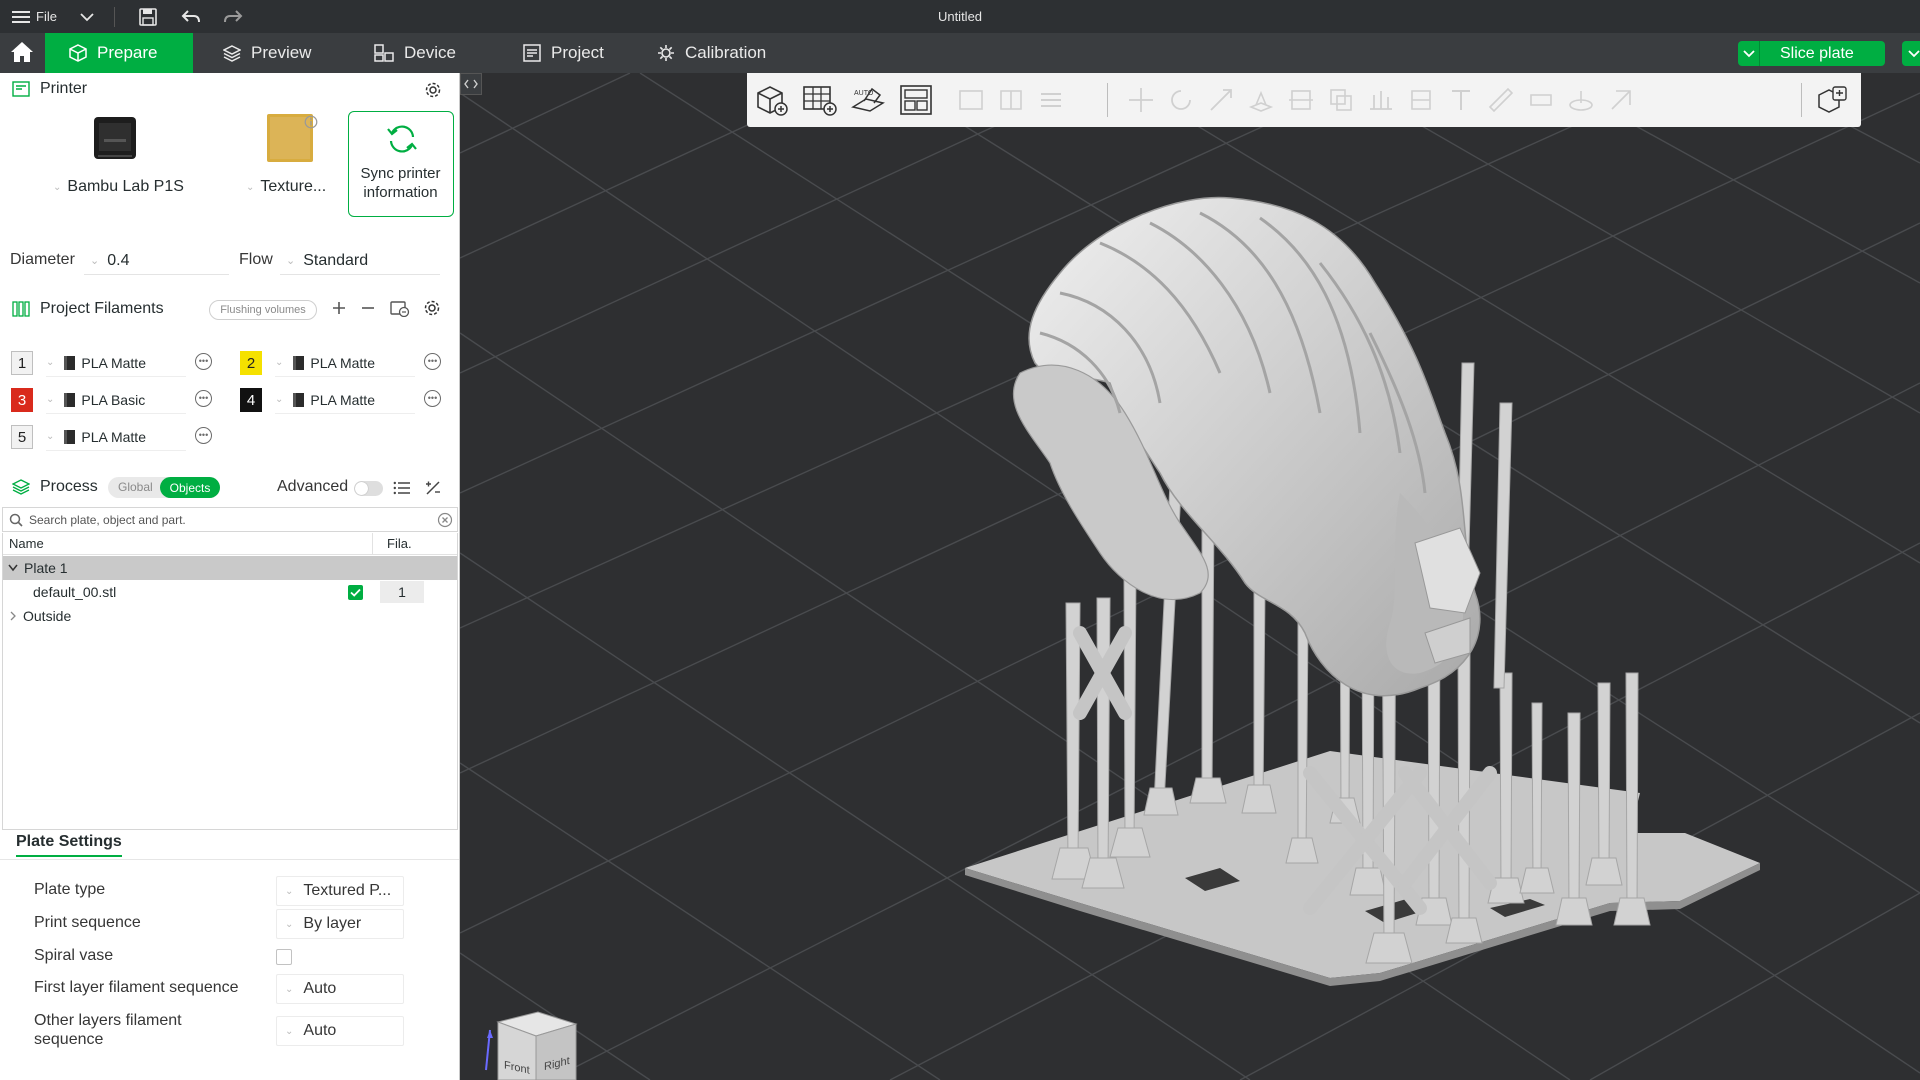  I want to click on filament-number-label: 2, so click(251, 363).